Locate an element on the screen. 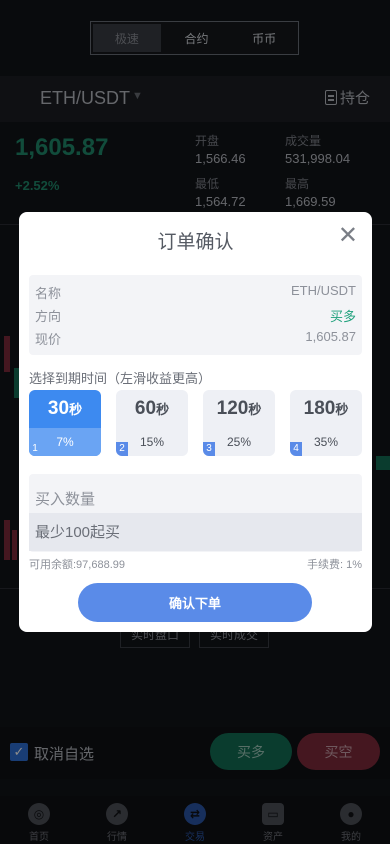 Image resolution: width=390 pixels, height=844 pixels. expiry-seconds: 120秒 is located at coordinates (239, 409).